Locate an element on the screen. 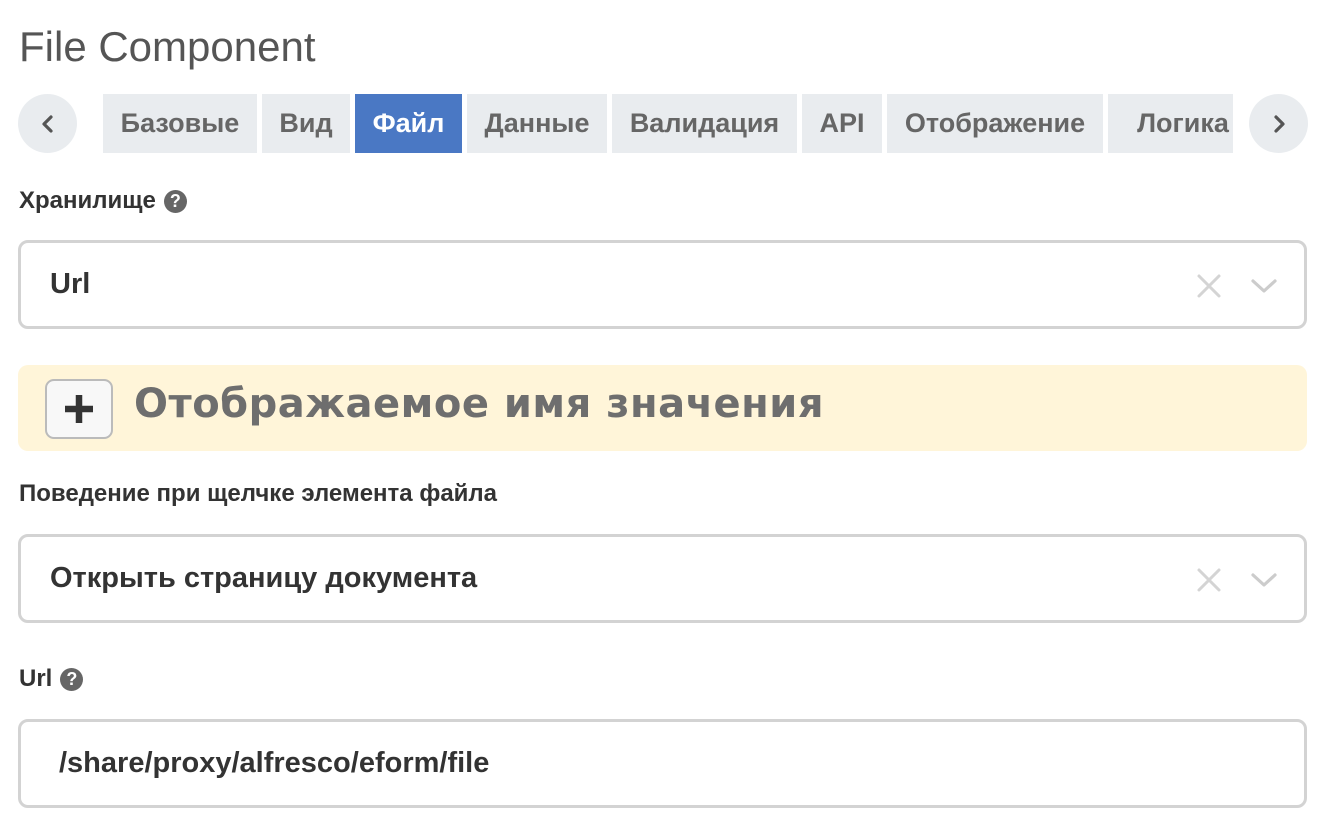 The width and height of the screenshot is (1332, 839). url-label: Url is located at coordinates (36, 678).